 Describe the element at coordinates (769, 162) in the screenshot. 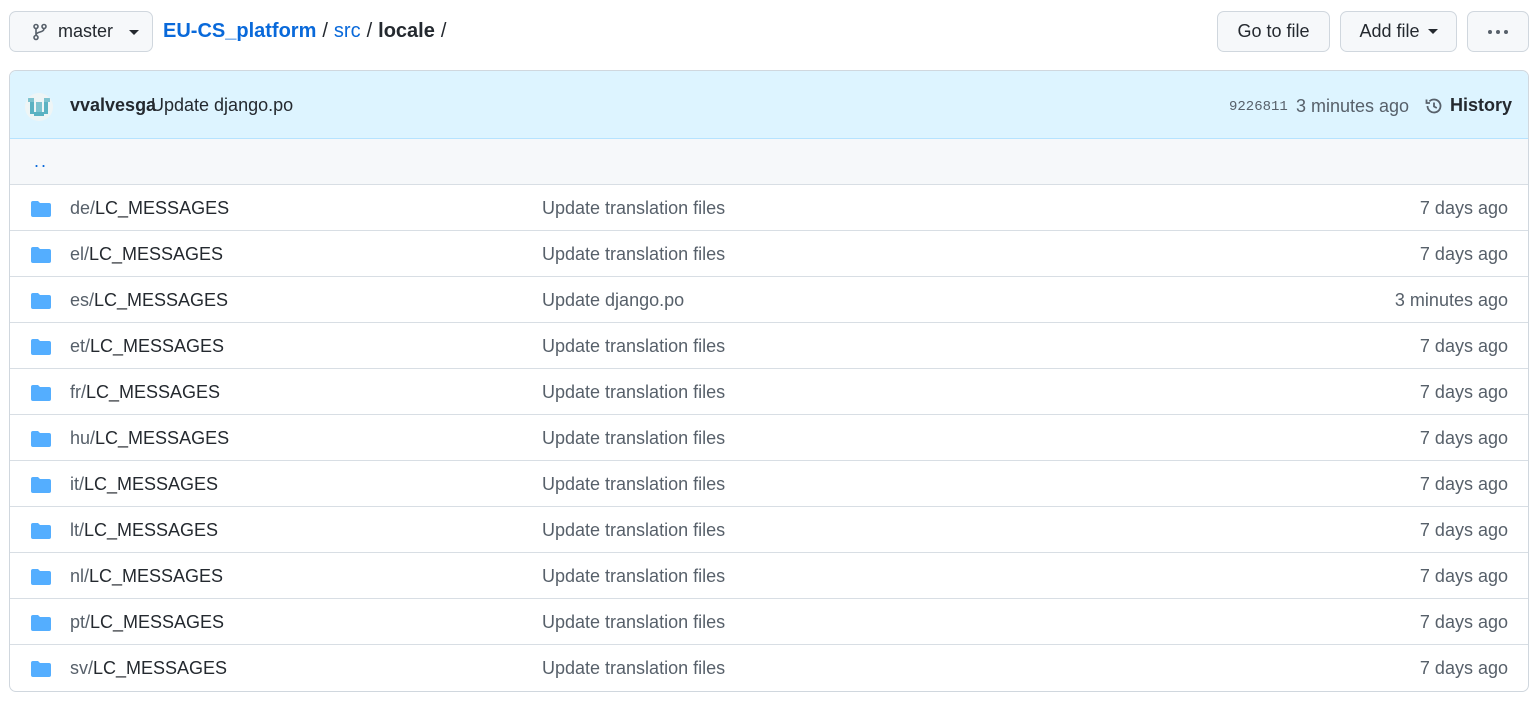

I see `parent-directory-row: ..` at that location.